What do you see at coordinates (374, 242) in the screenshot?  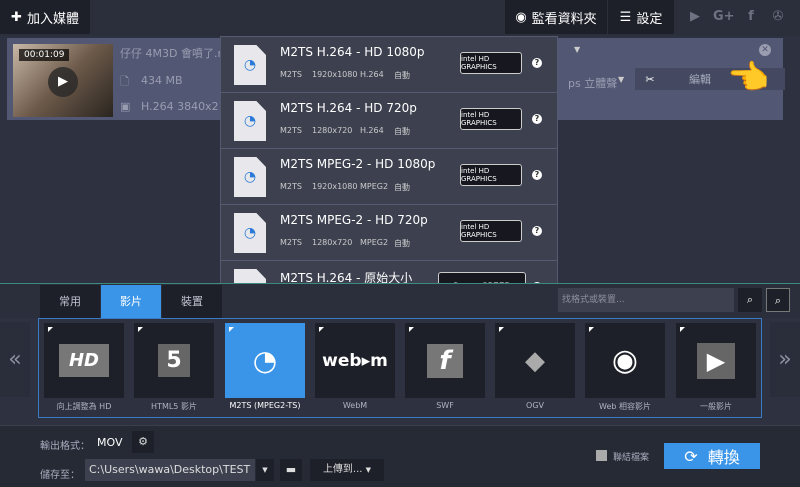 I see `preset-meta: MPEG2` at bounding box center [374, 242].